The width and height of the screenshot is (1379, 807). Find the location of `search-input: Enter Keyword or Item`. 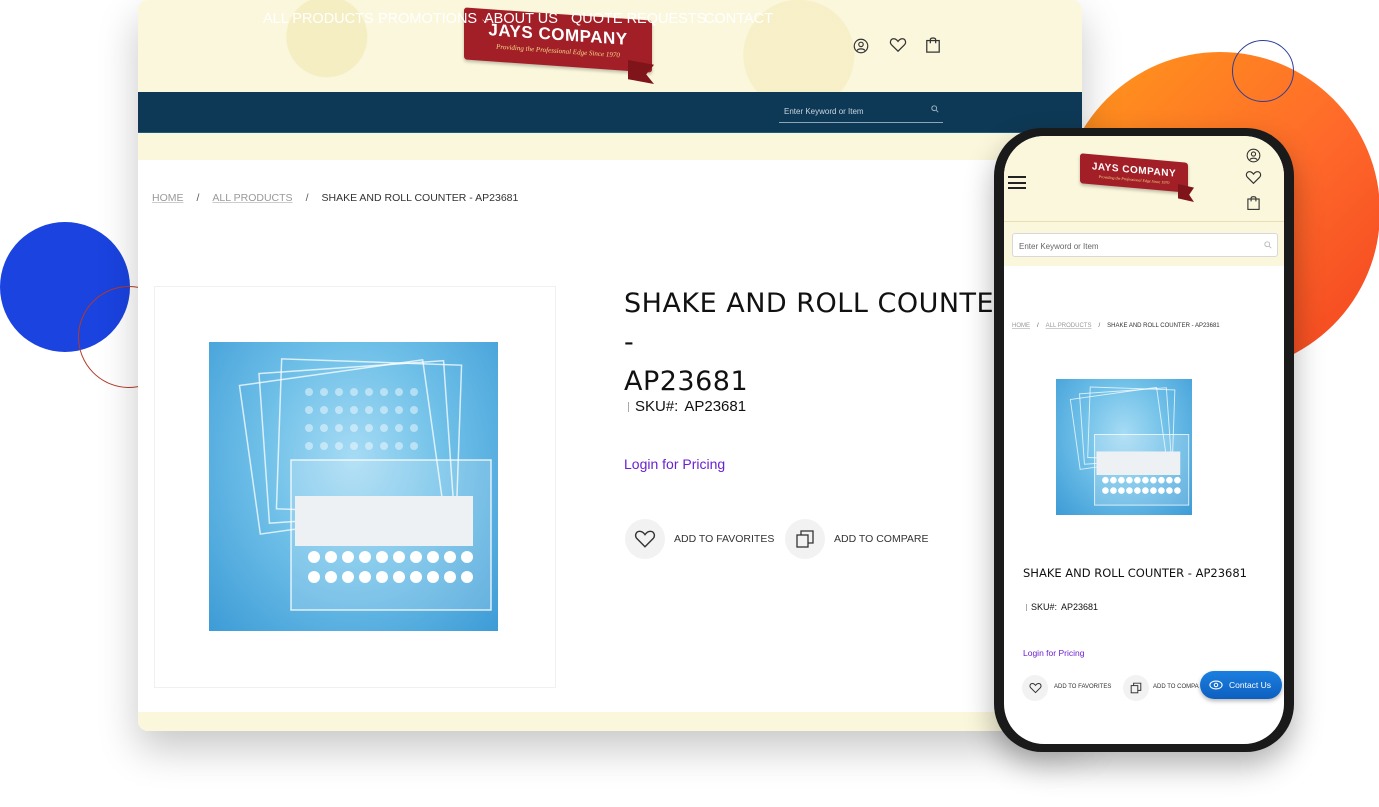

search-input: Enter Keyword or Item is located at coordinates (861, 112).